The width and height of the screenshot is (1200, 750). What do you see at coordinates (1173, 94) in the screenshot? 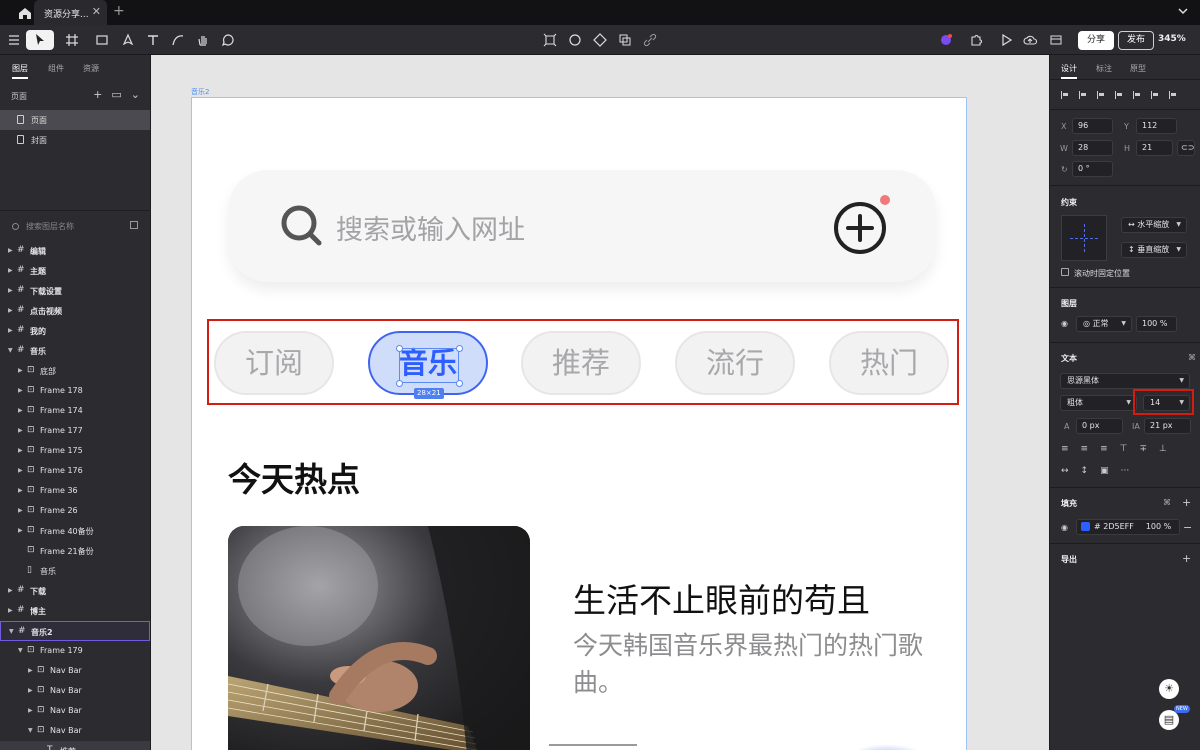
I see `distribute-icon` at bounding box center [1173, 94].